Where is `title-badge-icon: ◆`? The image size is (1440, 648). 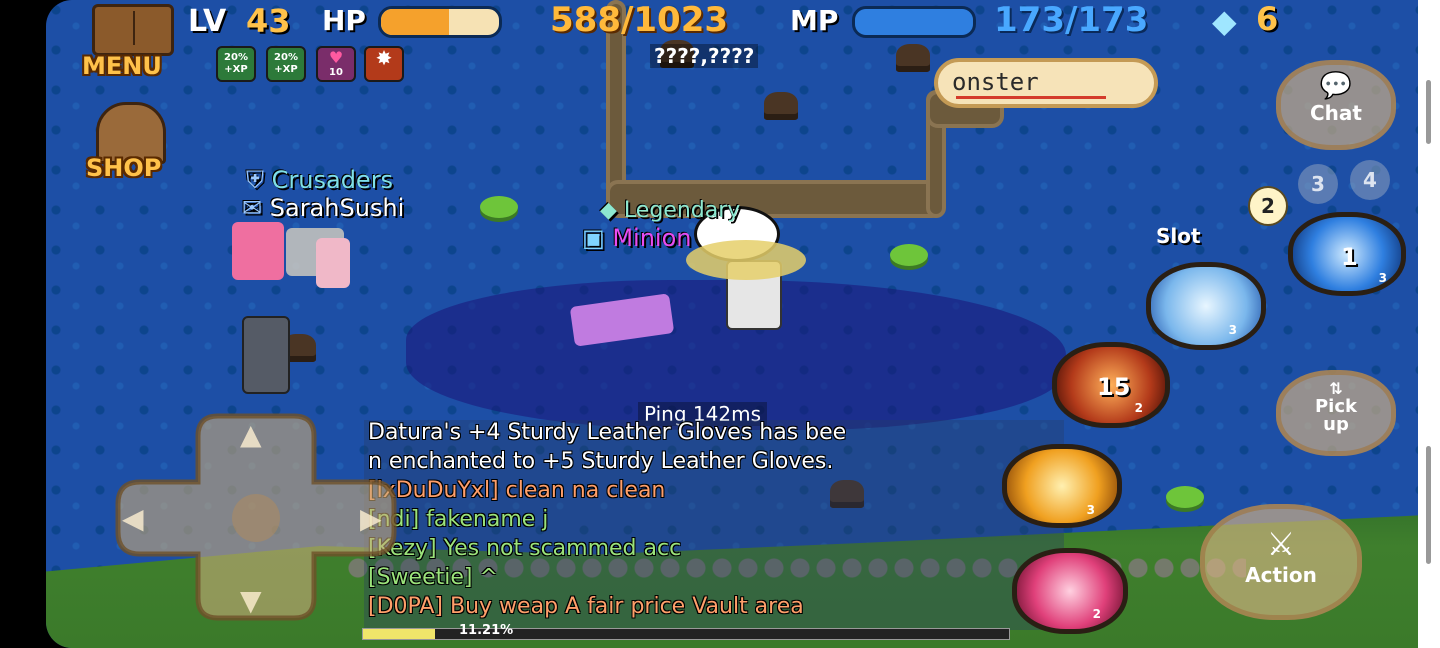
title-badge-icon: ◆ is located at coordinates (608, 210).